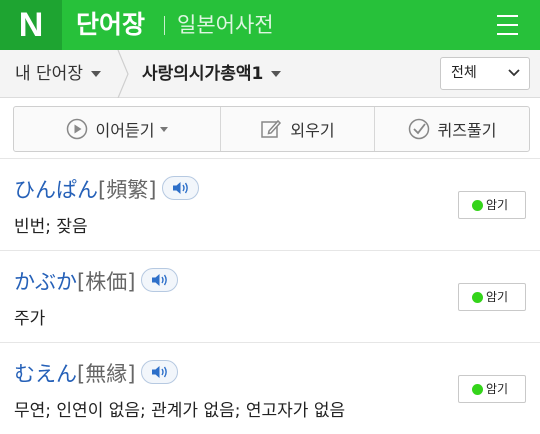 The image size is (540, 434). What do you see at coordinates (312, 130) in the screenshot?
I see `memorize-label: 외우기` at bounding box center [312, 130].